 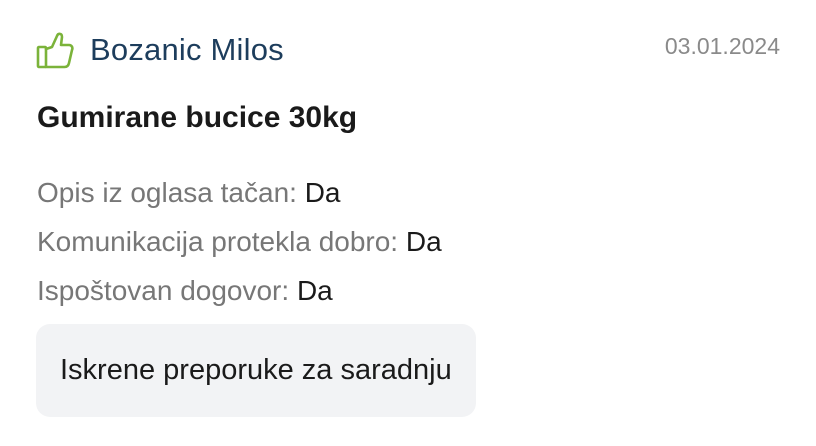 What do you see at coordinates (167, 192) in the screenshot?
I see `criteria-label: Opis iz oglasa tačan:` at bounding box center [167, 192].